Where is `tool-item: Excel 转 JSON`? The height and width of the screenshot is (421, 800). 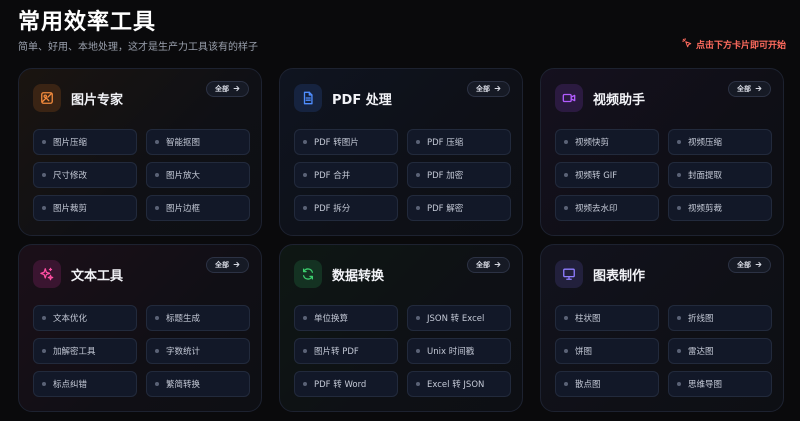
tool-item: Excel 转 JSON is located at coordinates (459, 384).